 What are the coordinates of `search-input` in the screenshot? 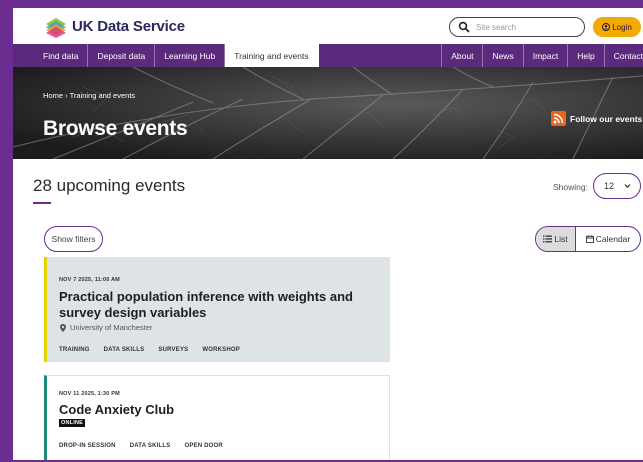 It's located at (526, 27).